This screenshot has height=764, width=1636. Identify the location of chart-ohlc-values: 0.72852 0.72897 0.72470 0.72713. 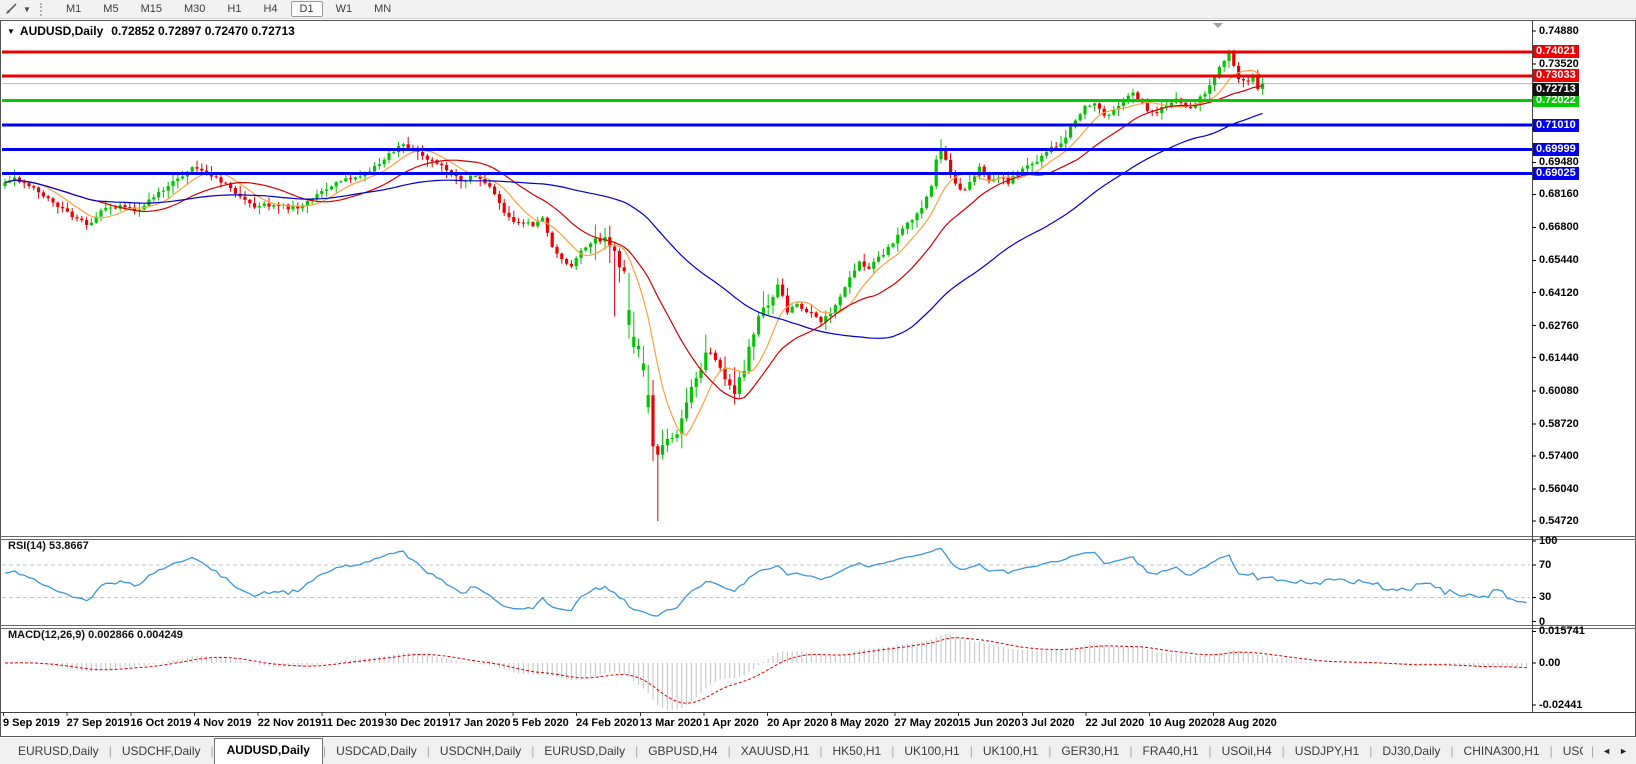
(203, 31).